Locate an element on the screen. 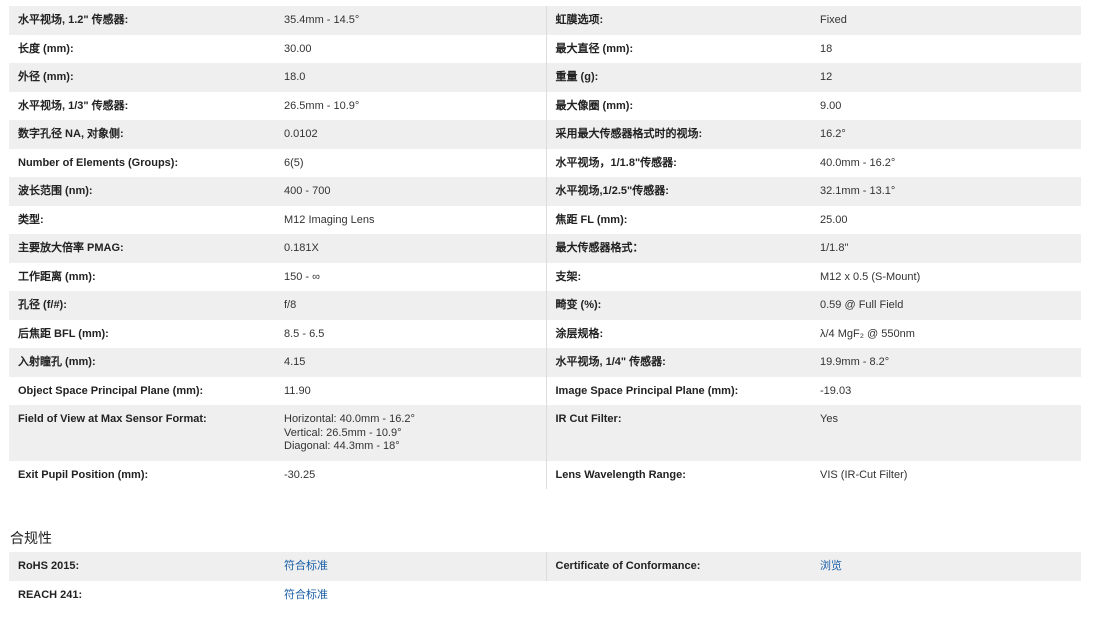  spec-label: 支架: is located at coordinates (678, 276).